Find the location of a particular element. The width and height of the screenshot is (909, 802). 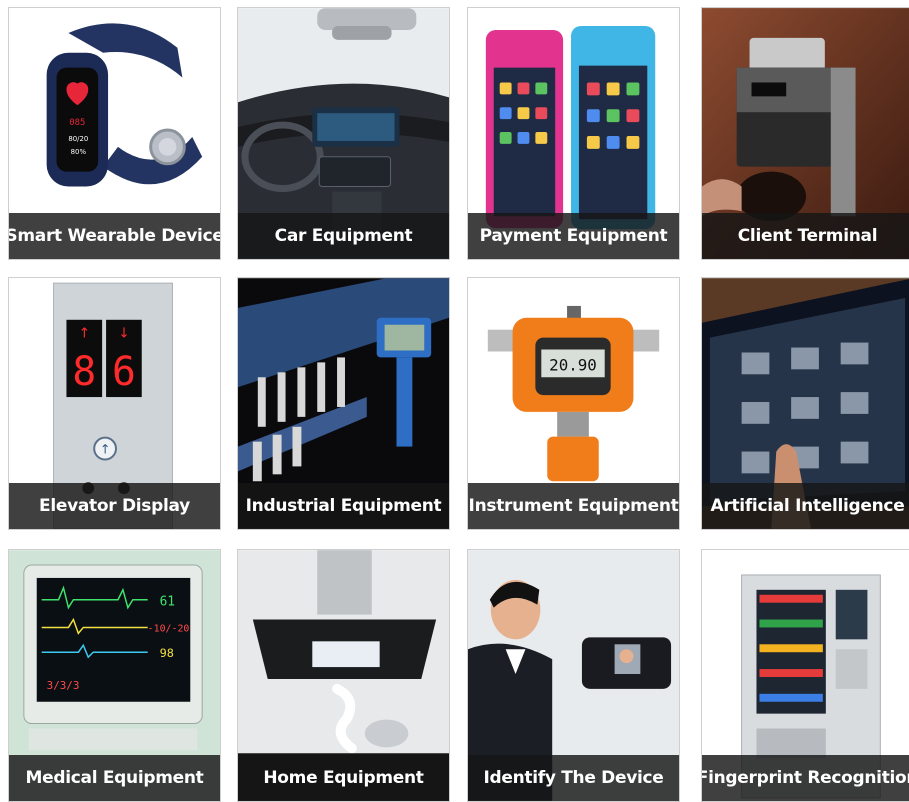

category-tile-home-equipment: Home Equipment is located at coordinates (343, 675).